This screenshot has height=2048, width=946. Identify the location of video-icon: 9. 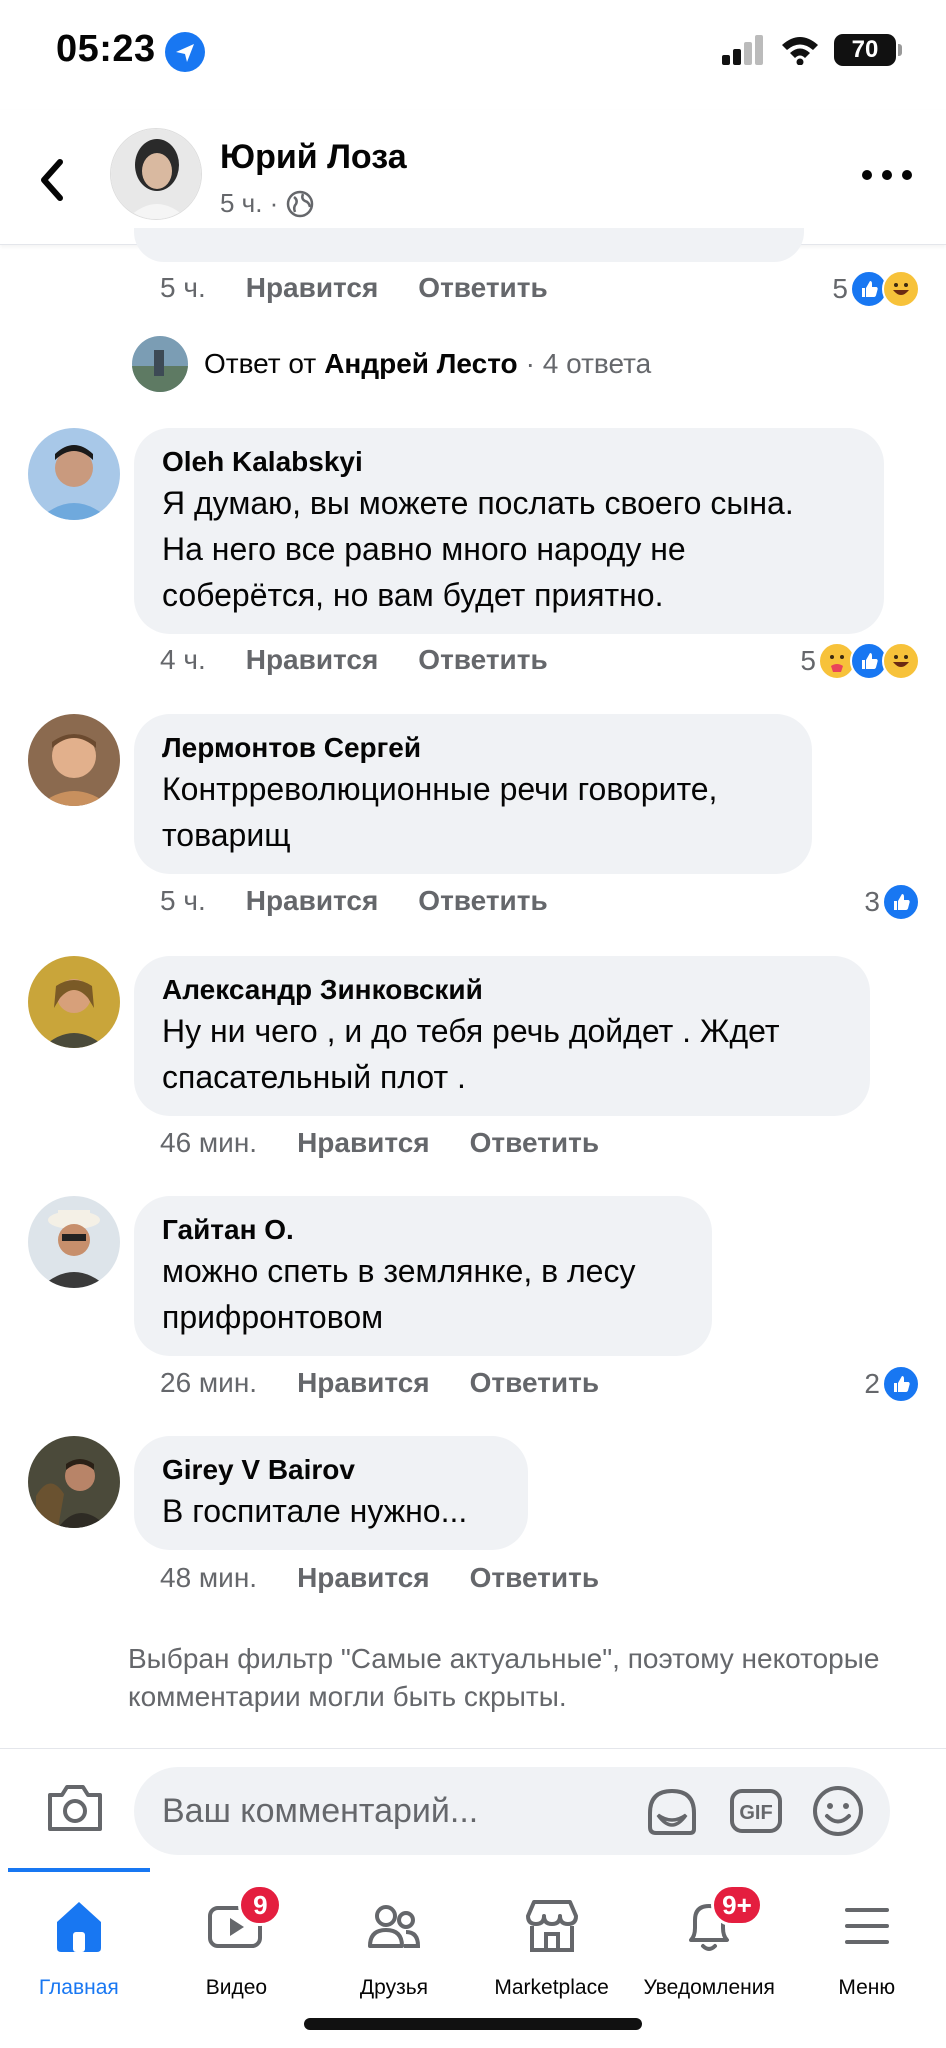
(243, 1921).